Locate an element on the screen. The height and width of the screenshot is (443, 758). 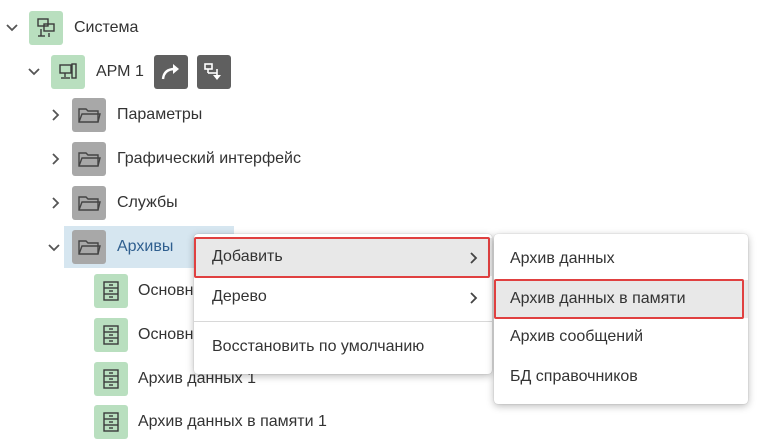
highlight-box-add is located at coordinates (342, 257).